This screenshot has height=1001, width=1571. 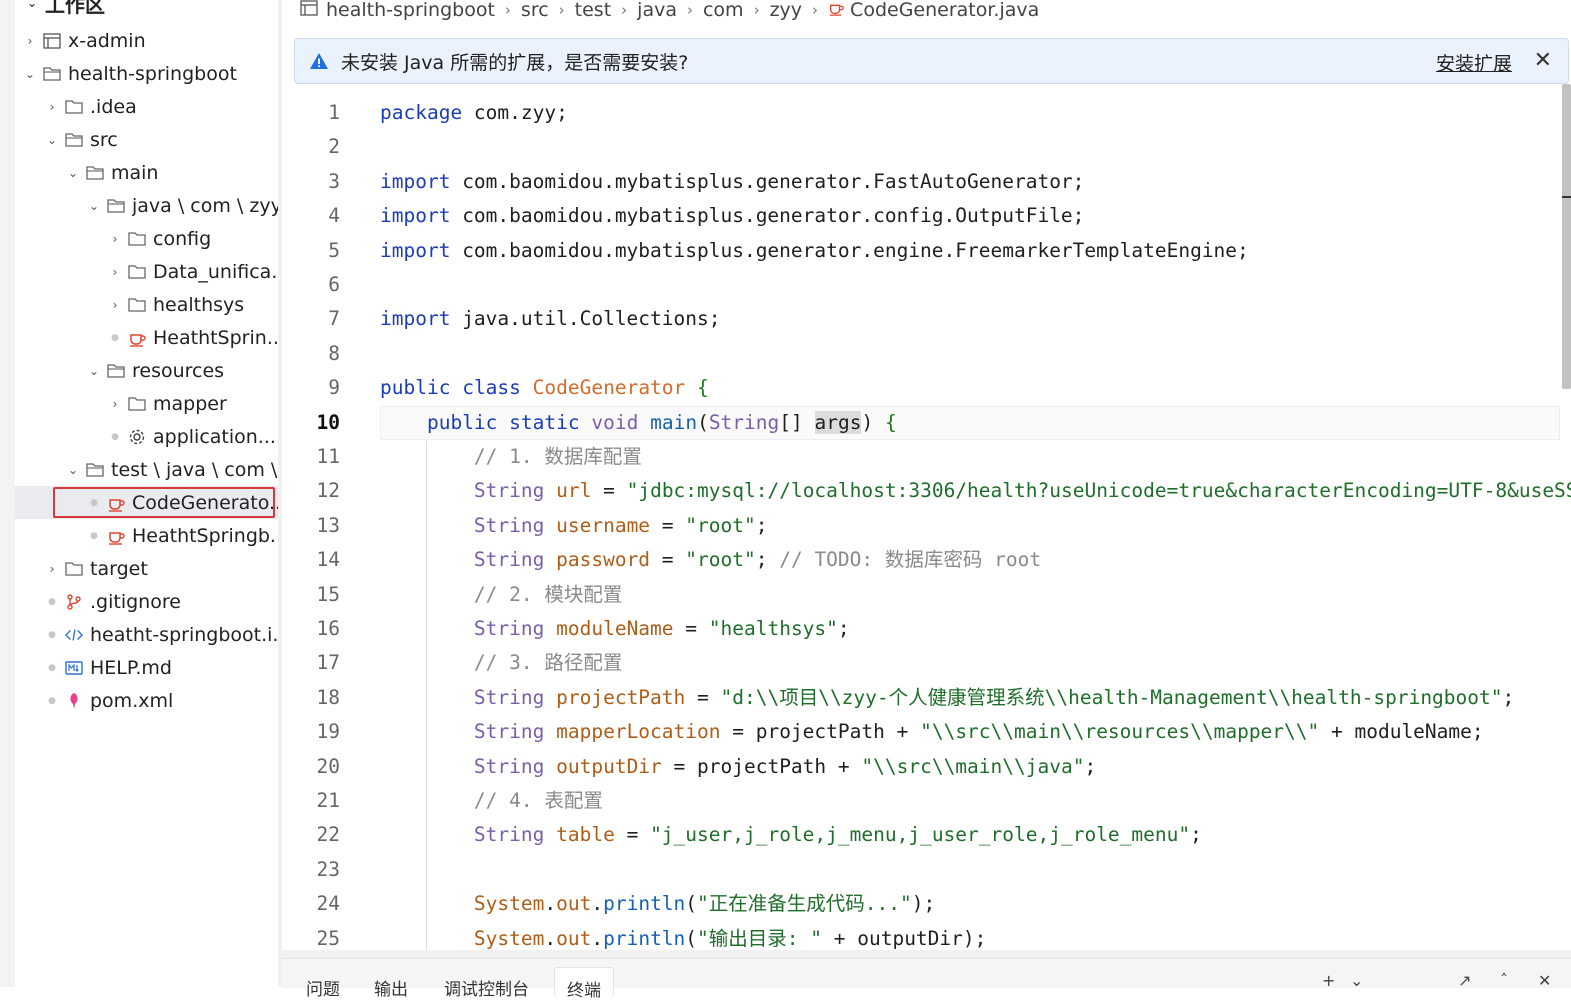 I want to click on tab-output: 输出, so click(x=391, y=983).